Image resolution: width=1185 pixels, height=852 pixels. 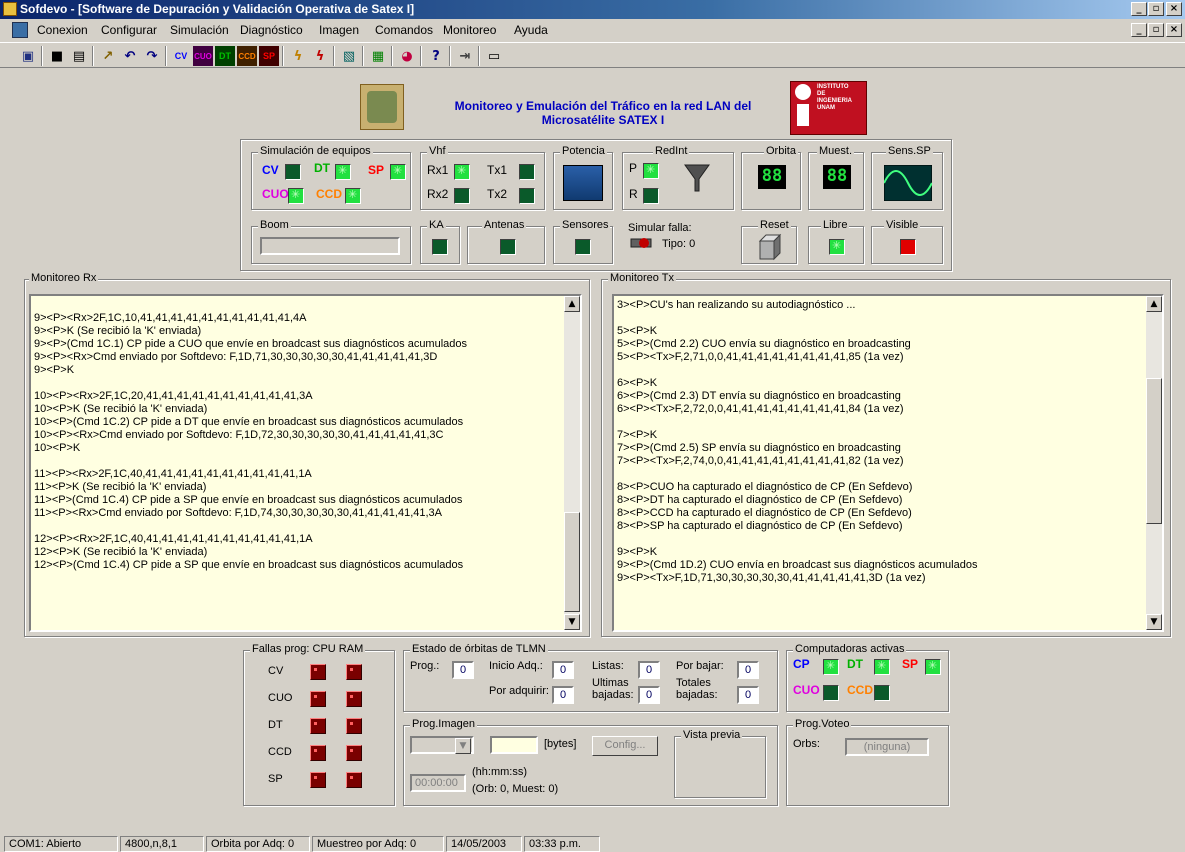 I want to click on rx-scroll-down-icon: ▼, so click(x=572, y=622).